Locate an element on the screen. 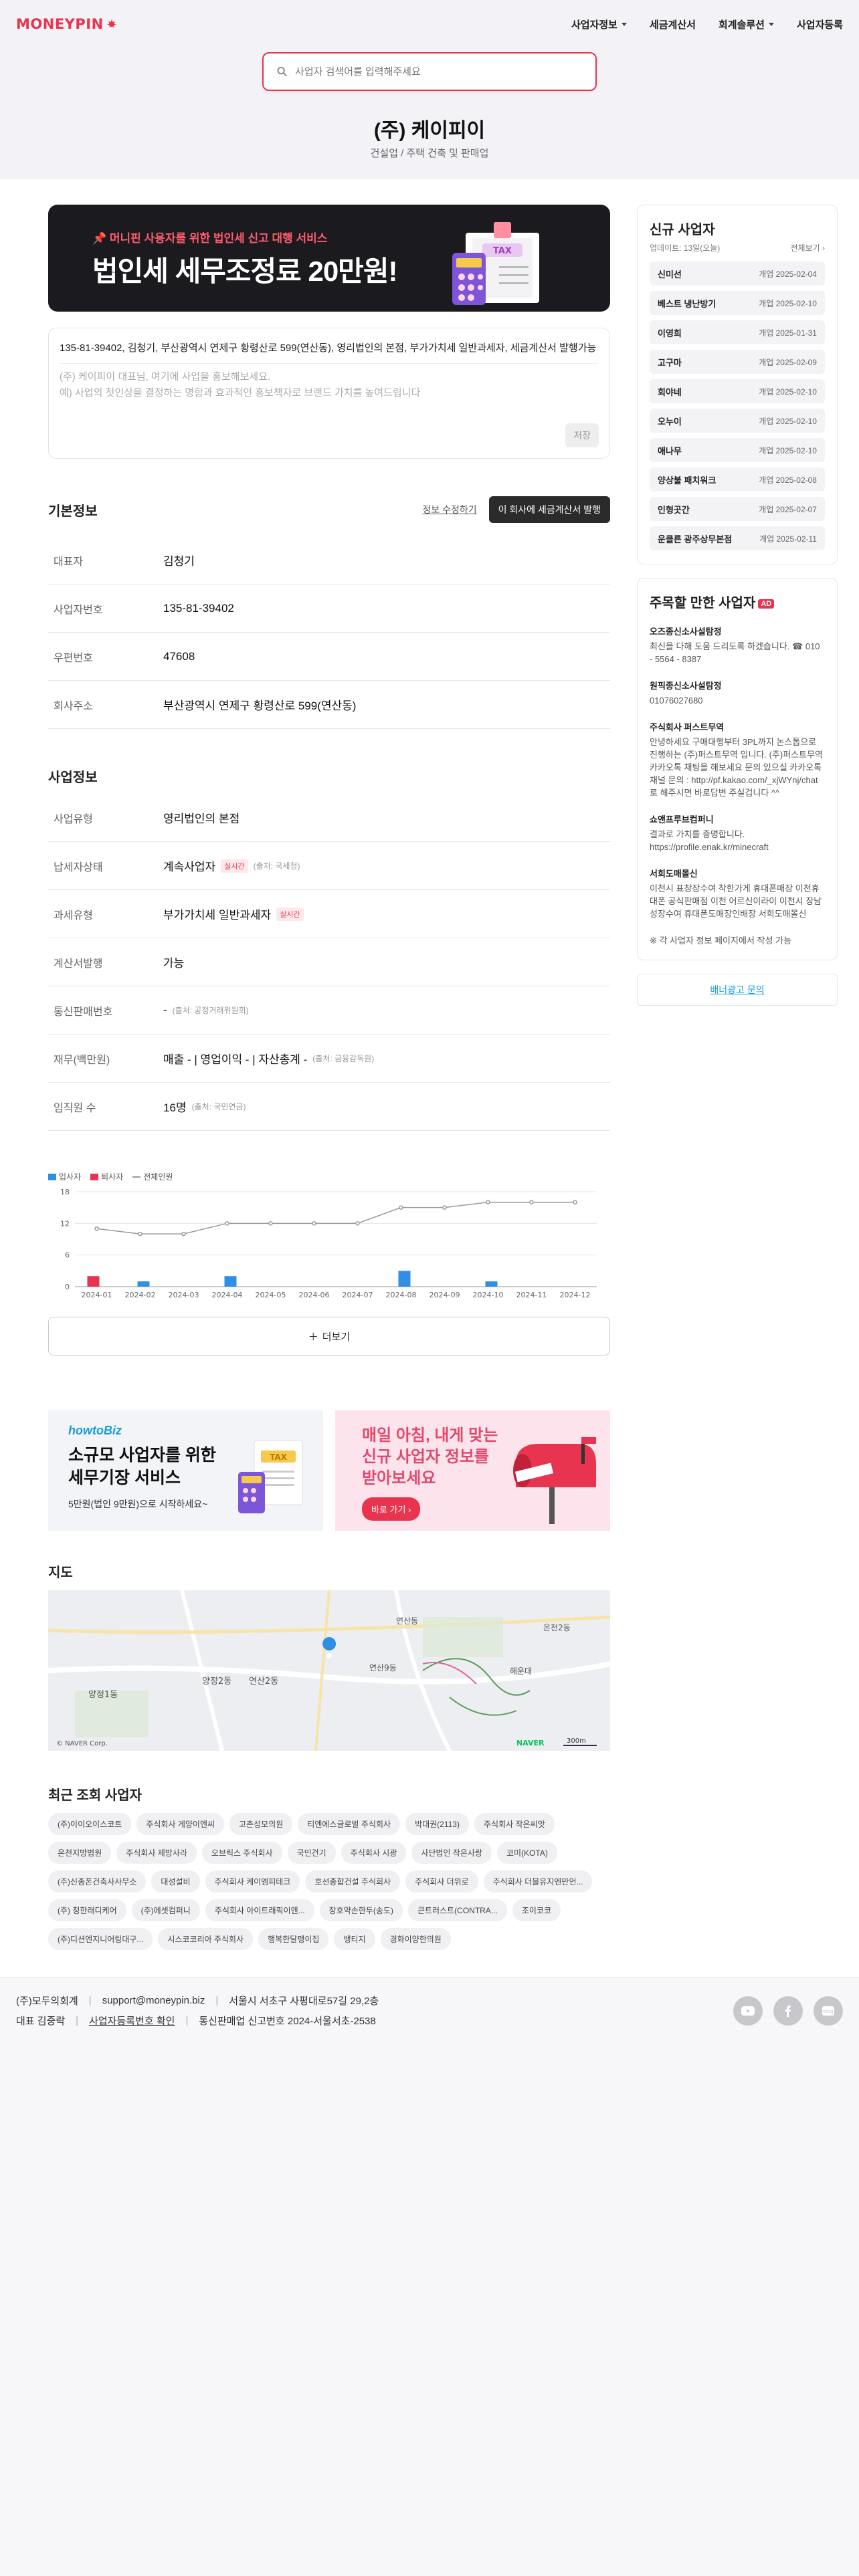  recent-business-chip: (주) 청한래디케어 is located at coordinates (87, 1910).